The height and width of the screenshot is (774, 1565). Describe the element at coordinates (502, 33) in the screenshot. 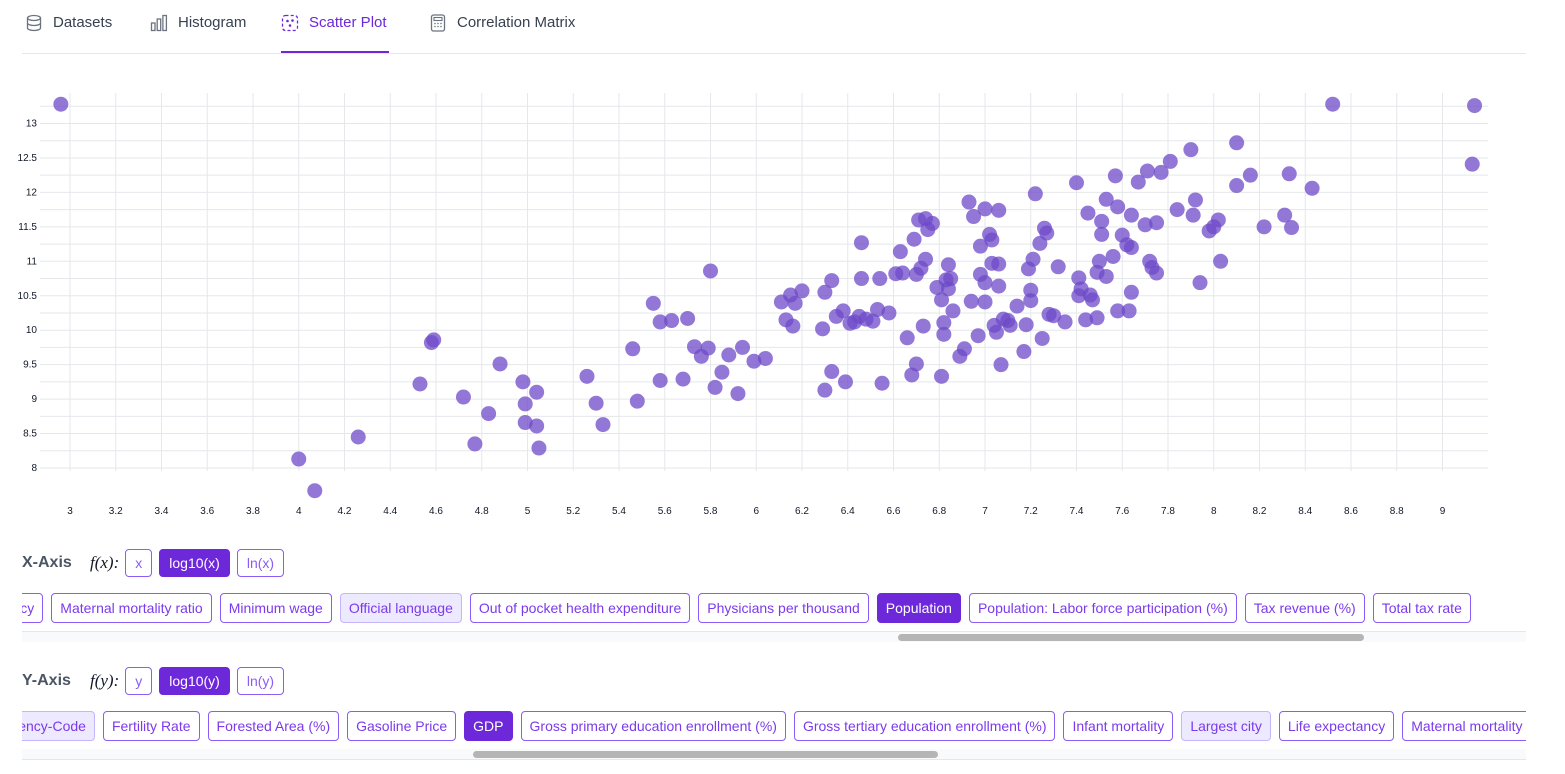

I see `tab-correlation-matrix: Correlation Matrix` at that location.